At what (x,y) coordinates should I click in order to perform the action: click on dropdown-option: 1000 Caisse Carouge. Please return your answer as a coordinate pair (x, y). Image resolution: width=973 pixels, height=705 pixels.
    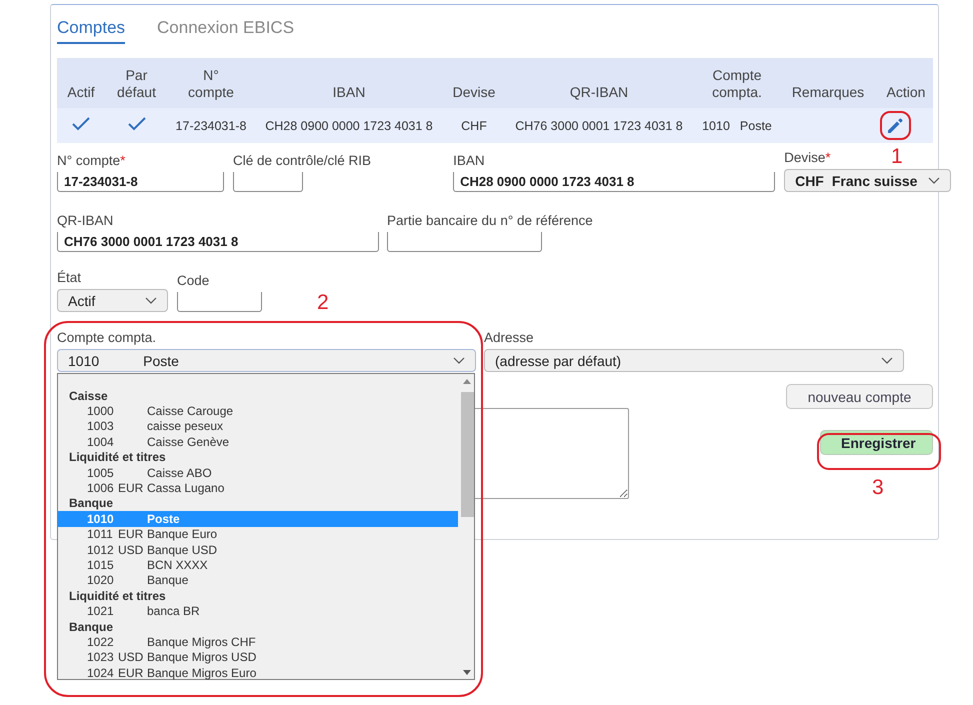
    Looking at the image, I should click on (259, 411).